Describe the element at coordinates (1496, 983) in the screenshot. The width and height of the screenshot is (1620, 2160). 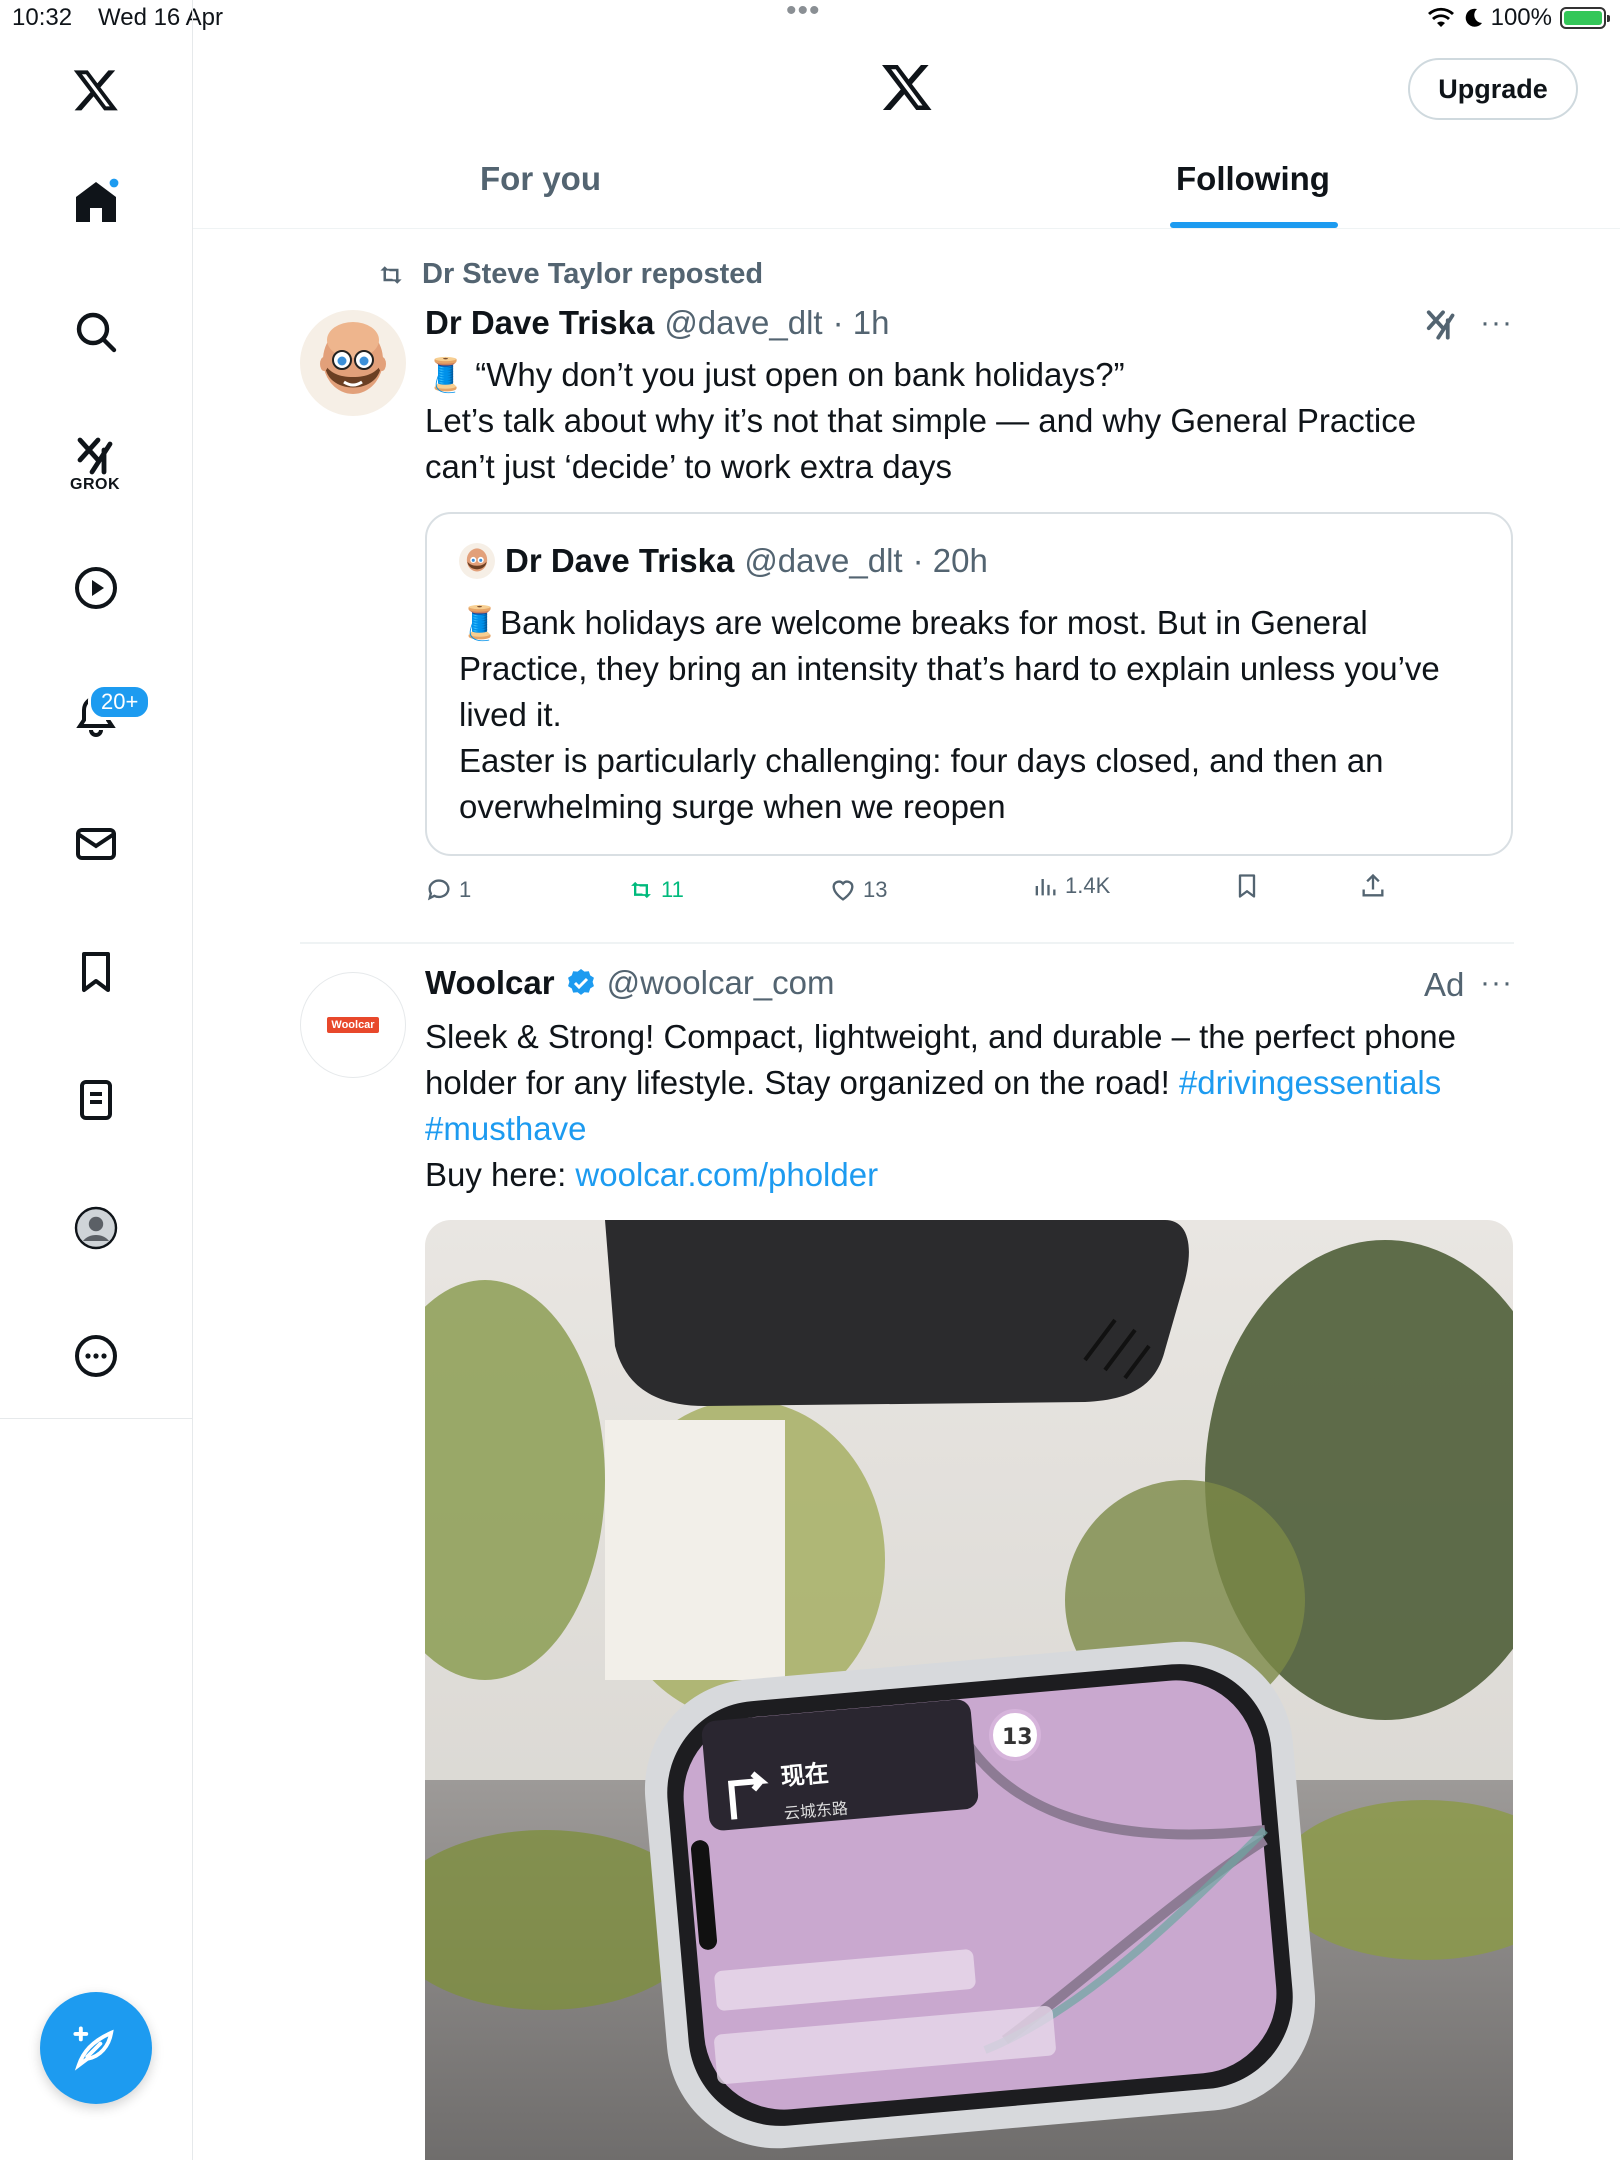
I see `ad-more-icon: ···` at that location.